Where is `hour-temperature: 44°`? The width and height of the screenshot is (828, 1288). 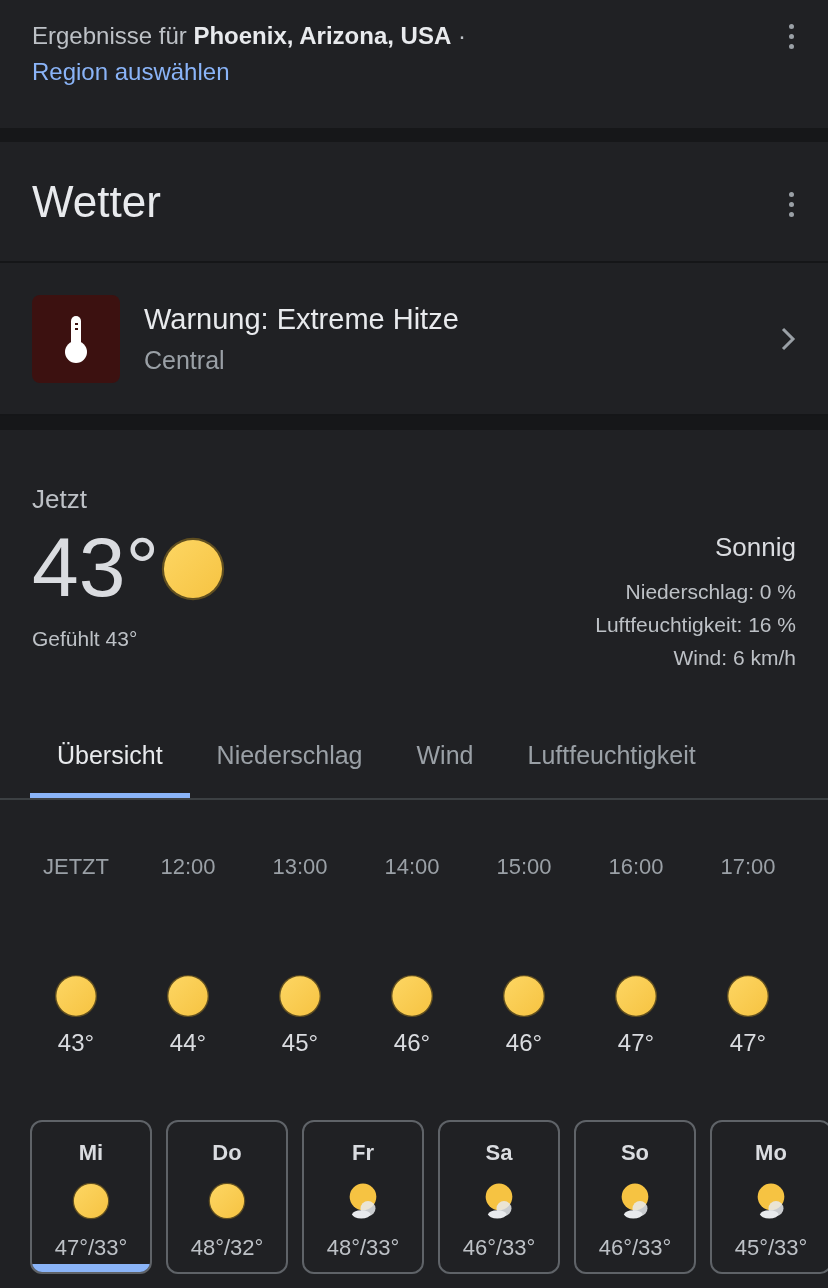
hour-temperature: 44° is located at coordinates (188, 1043).